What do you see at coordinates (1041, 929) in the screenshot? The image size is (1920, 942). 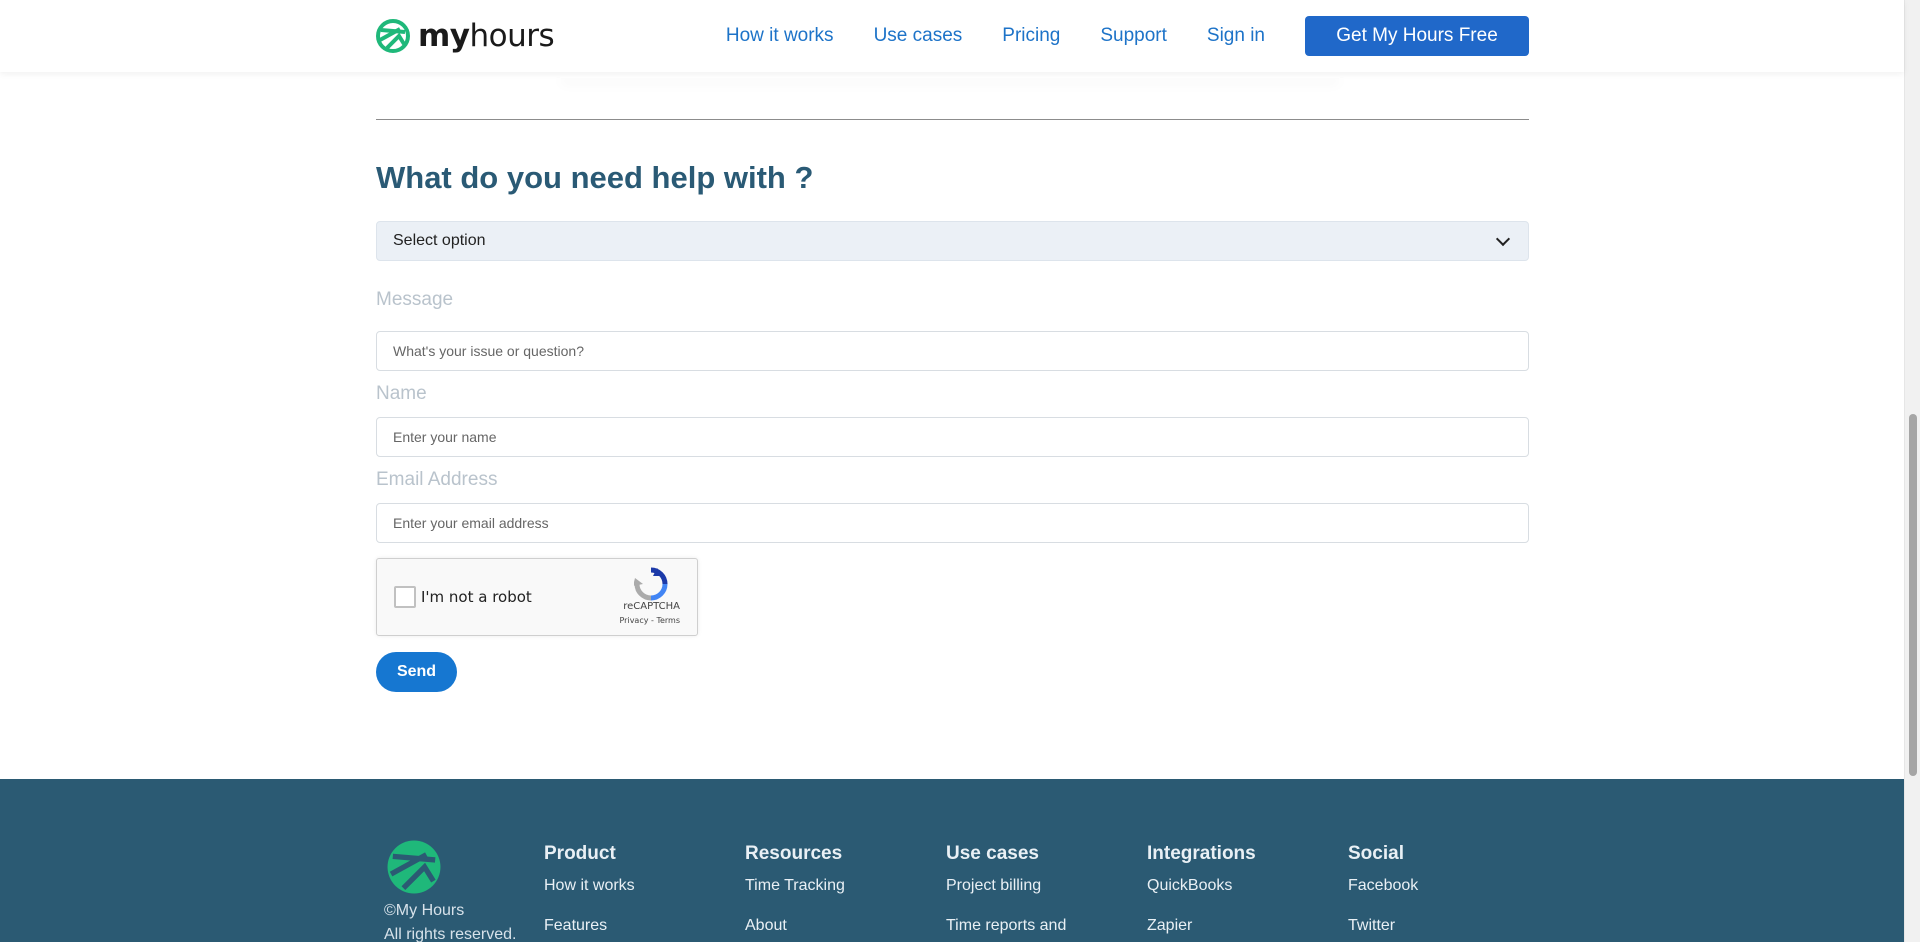 I see `footer-link: Time reports and` at bounding box center [1041, 929].